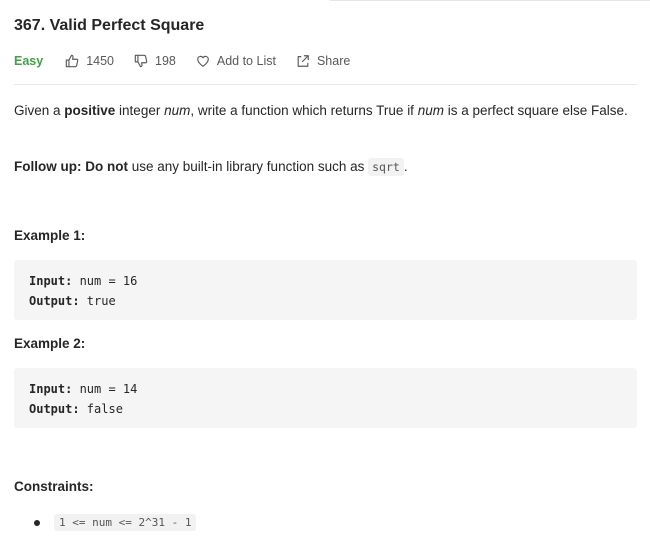  I want to click on desc-text: is a perfect square else False., so click(535, 110).